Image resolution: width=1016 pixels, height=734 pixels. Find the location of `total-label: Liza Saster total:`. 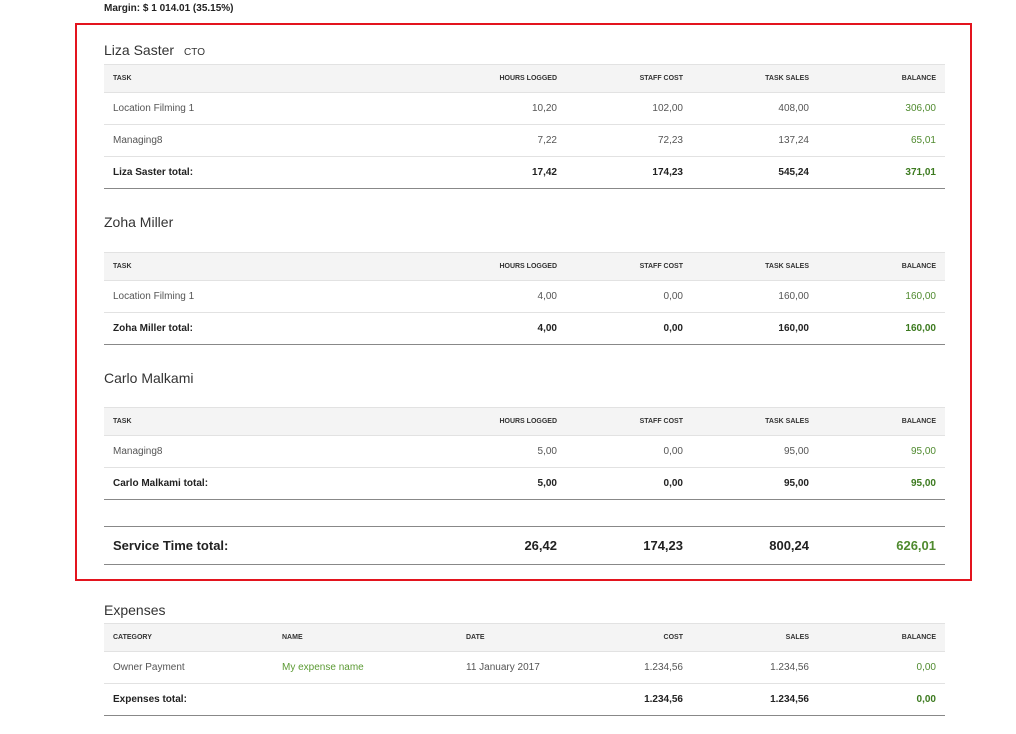

total-label: Liza Saster total: is located at coordinates (235, 172).